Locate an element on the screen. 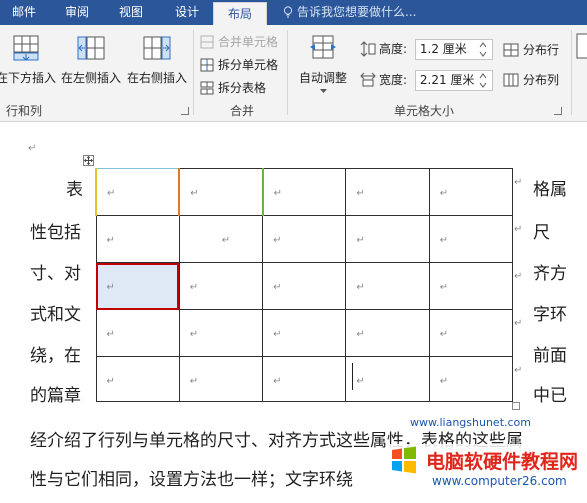 The width and height of the screenshot is (587, 503). distribute-rows-icon is located at coordinates (511, 50).